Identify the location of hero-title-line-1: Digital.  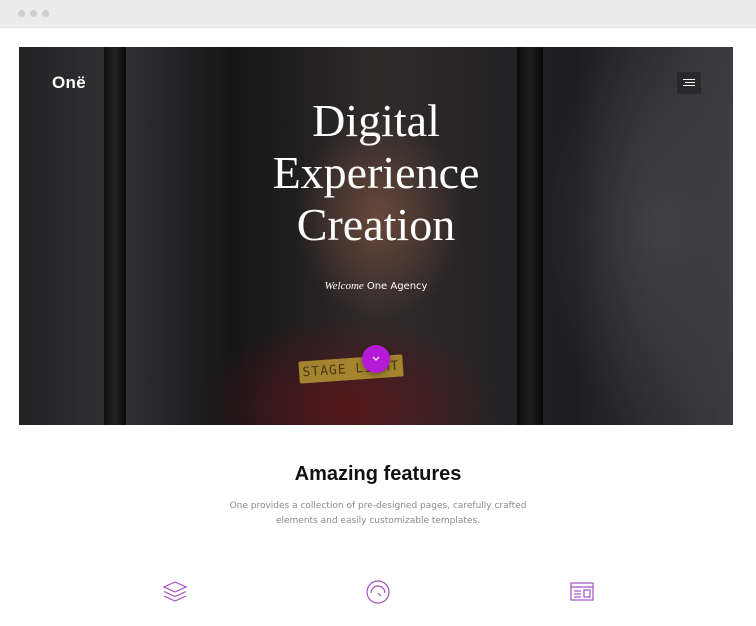
(376, 120).